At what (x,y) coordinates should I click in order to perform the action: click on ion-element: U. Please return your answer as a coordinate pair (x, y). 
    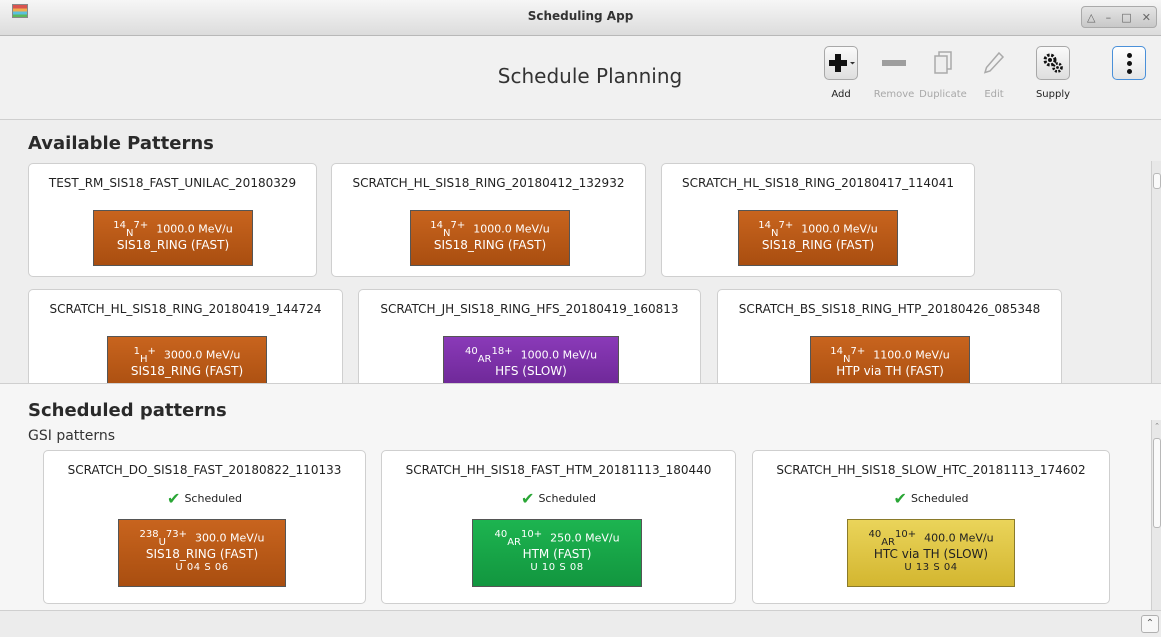
    Looking at the image, I should click on (162, 542).